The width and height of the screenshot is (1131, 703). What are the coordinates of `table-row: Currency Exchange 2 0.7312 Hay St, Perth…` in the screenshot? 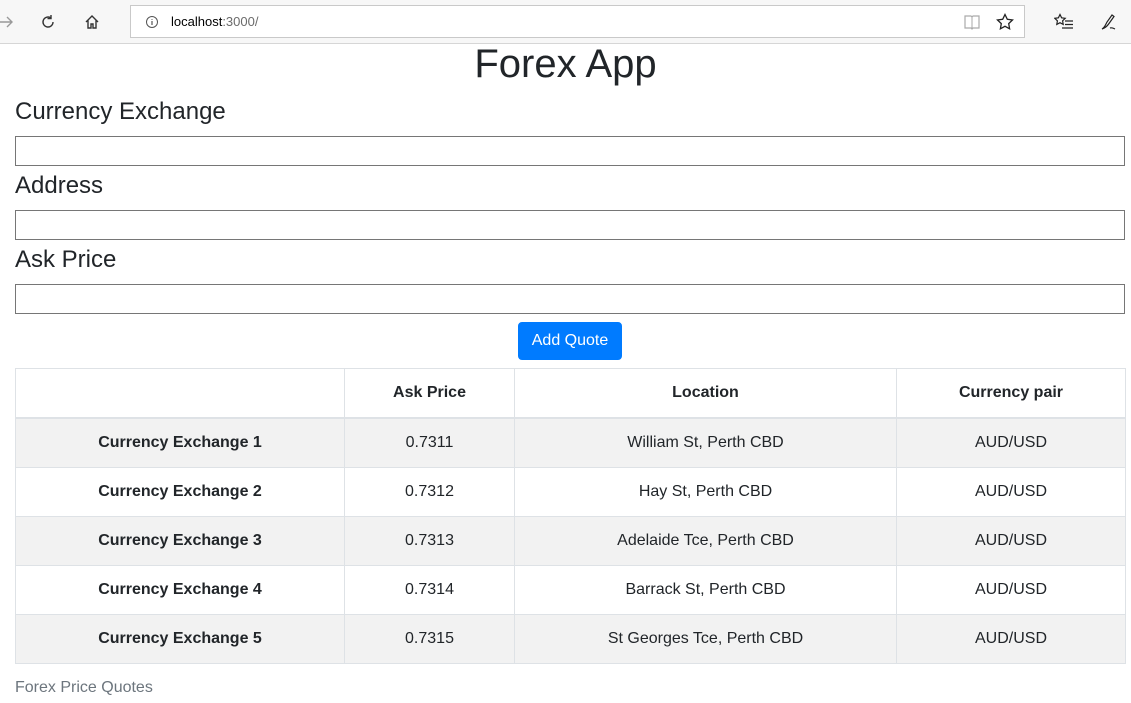 It's located at (570, 492).